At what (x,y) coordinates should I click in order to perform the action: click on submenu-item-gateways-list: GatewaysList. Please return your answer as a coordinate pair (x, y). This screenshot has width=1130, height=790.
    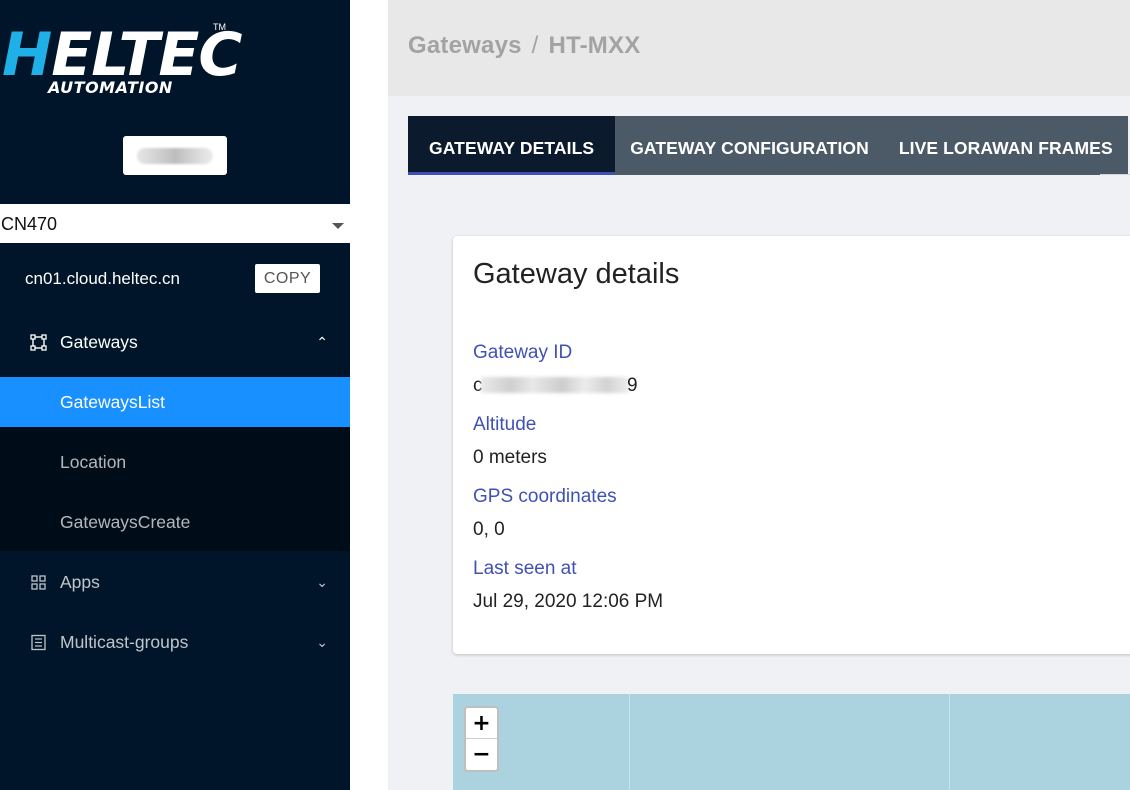
    Looking at the image, I should click on (175, 402).